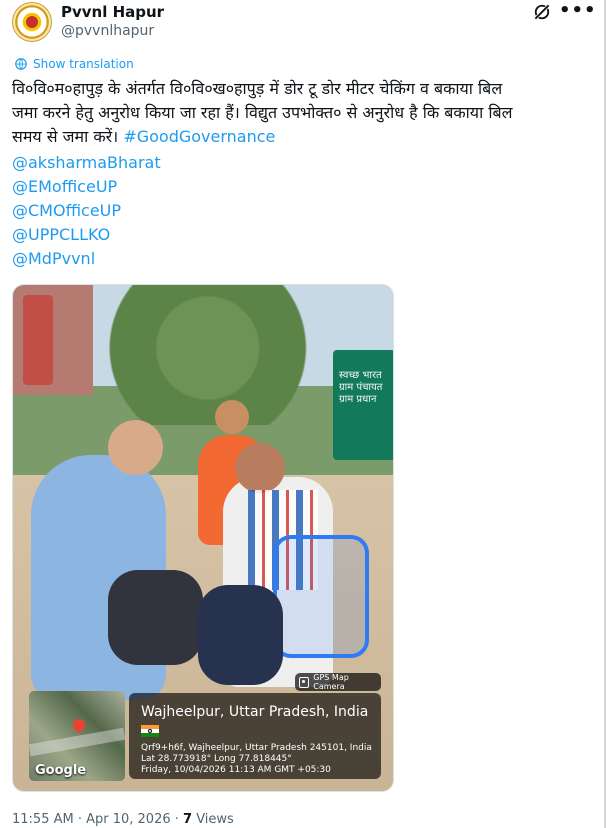  I want to click on india-flag-icon, so click(150, 731).